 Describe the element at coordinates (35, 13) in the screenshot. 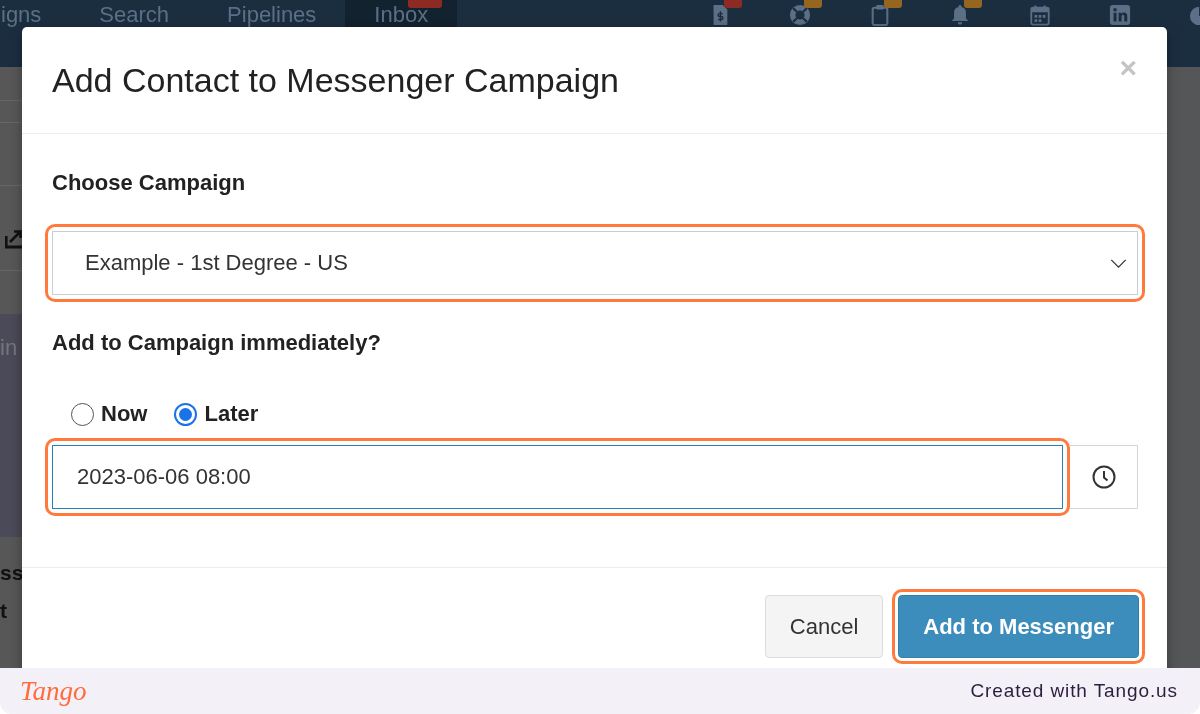

I see `nav-tab: igns` at that location.